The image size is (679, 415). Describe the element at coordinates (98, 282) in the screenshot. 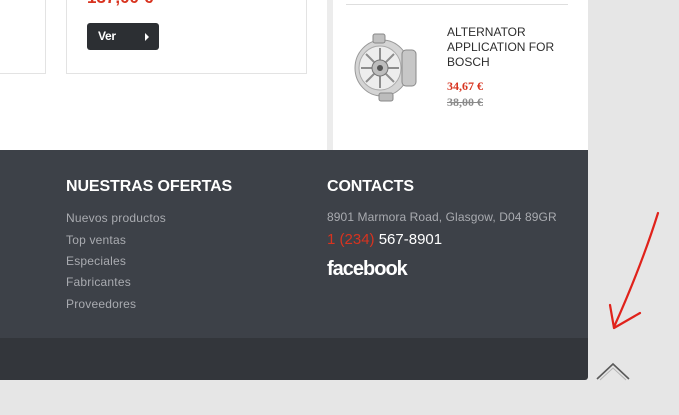

I see `offer-link-manufacturers: Fabricantes` at that location.